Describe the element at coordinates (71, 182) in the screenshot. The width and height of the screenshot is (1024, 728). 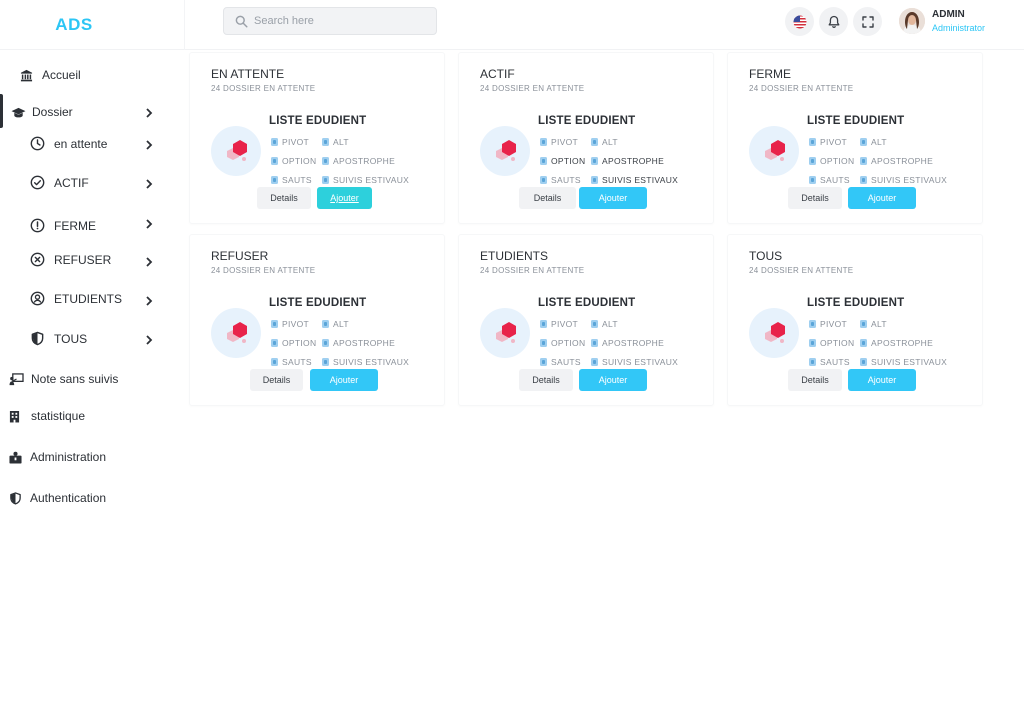
I see `sub-item-label: ACTIF` at that location.